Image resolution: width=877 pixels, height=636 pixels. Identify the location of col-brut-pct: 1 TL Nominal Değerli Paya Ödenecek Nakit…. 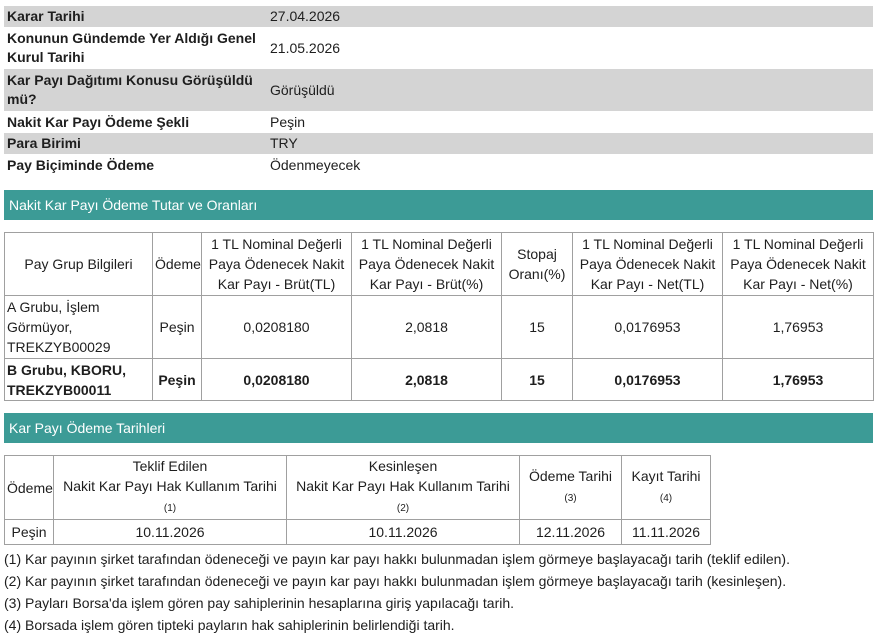
(426, 264).